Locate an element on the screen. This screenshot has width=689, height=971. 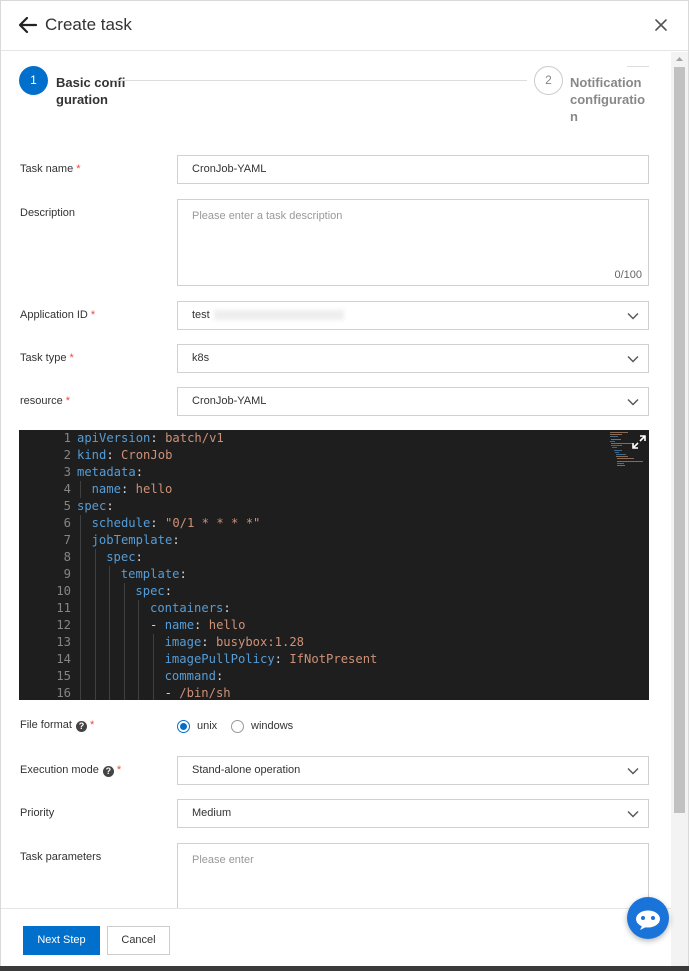
radio-unix-label: unix is located at coordinates (207, 726).